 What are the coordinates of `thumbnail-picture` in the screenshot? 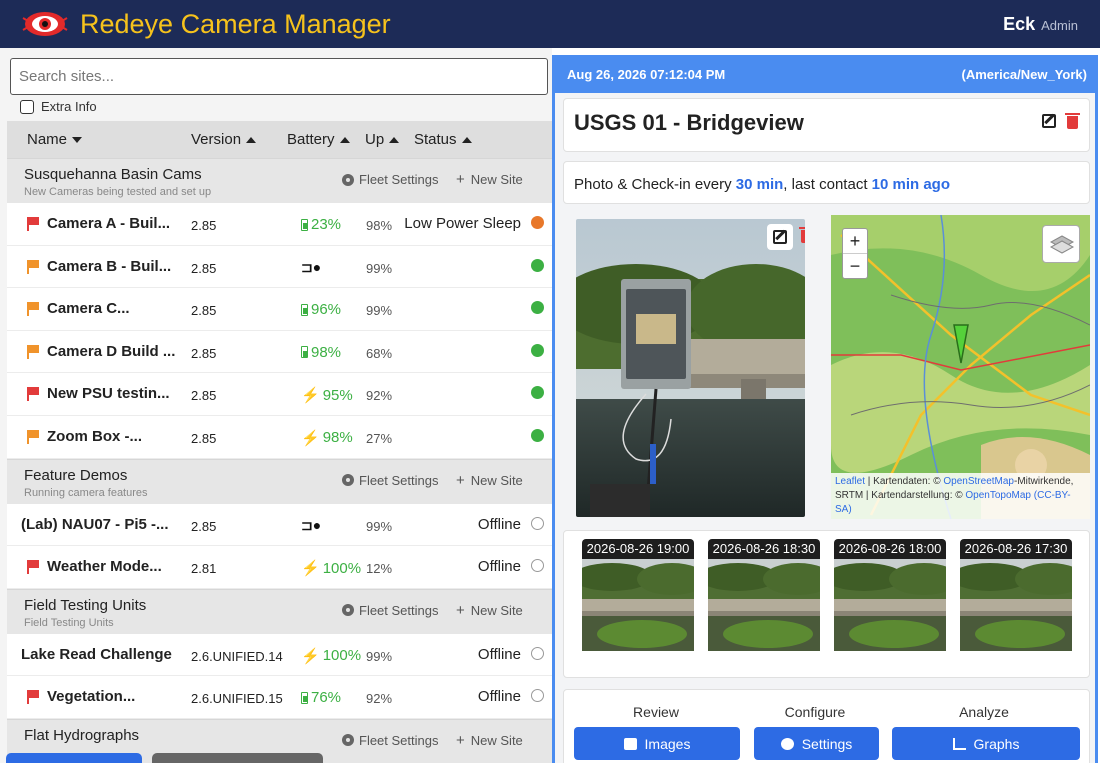 It's located at (764, 605).